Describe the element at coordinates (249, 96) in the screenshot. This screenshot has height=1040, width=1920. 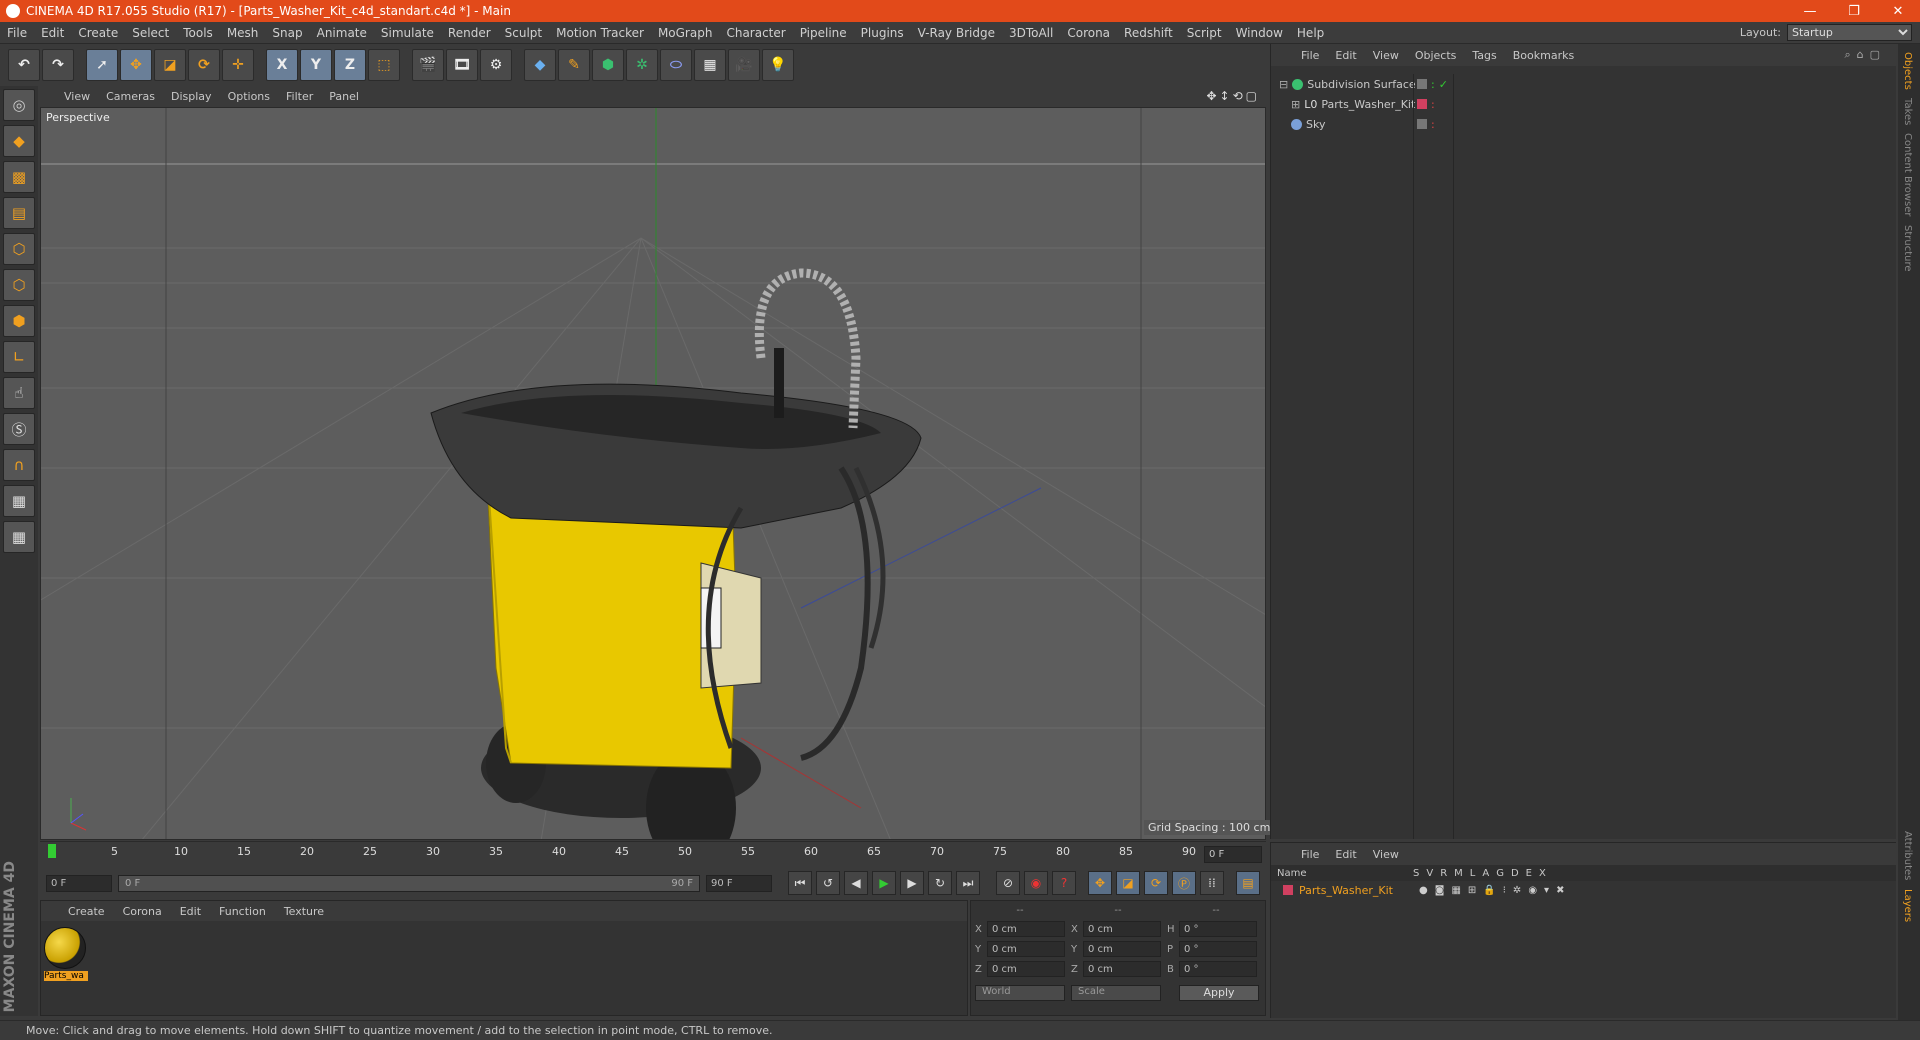
I see `viewport-menu-options: Options` at that location.